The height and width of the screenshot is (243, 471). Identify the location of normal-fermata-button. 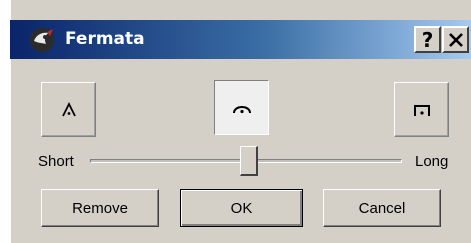
(241, 107).